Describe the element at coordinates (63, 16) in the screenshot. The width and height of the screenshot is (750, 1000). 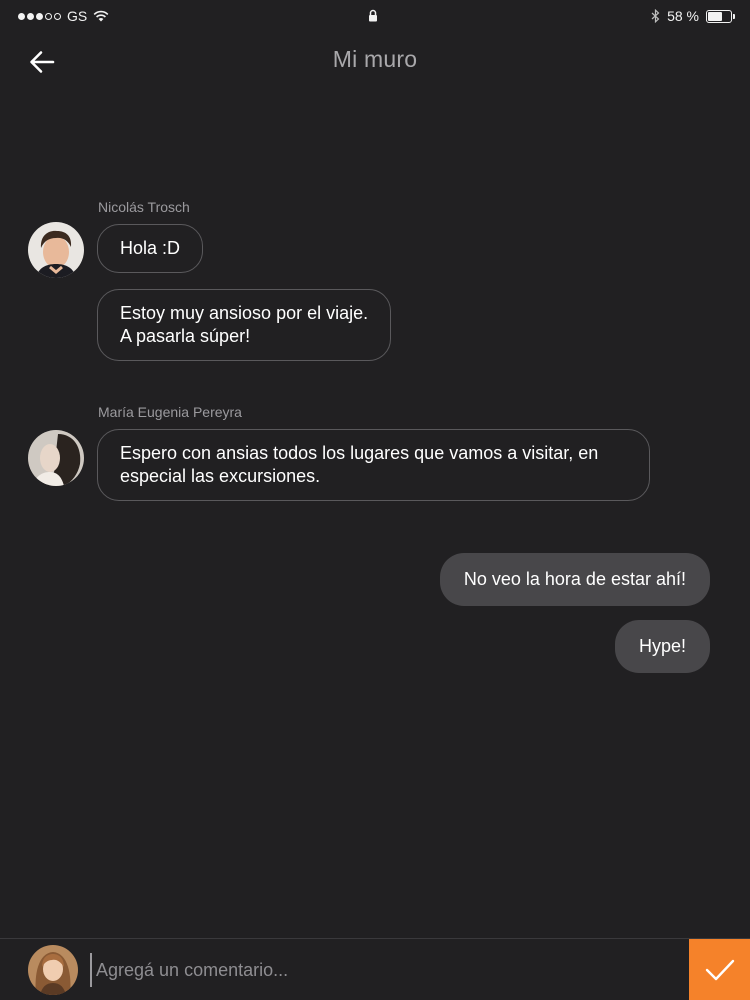
I see `status-left: GS` at that location.